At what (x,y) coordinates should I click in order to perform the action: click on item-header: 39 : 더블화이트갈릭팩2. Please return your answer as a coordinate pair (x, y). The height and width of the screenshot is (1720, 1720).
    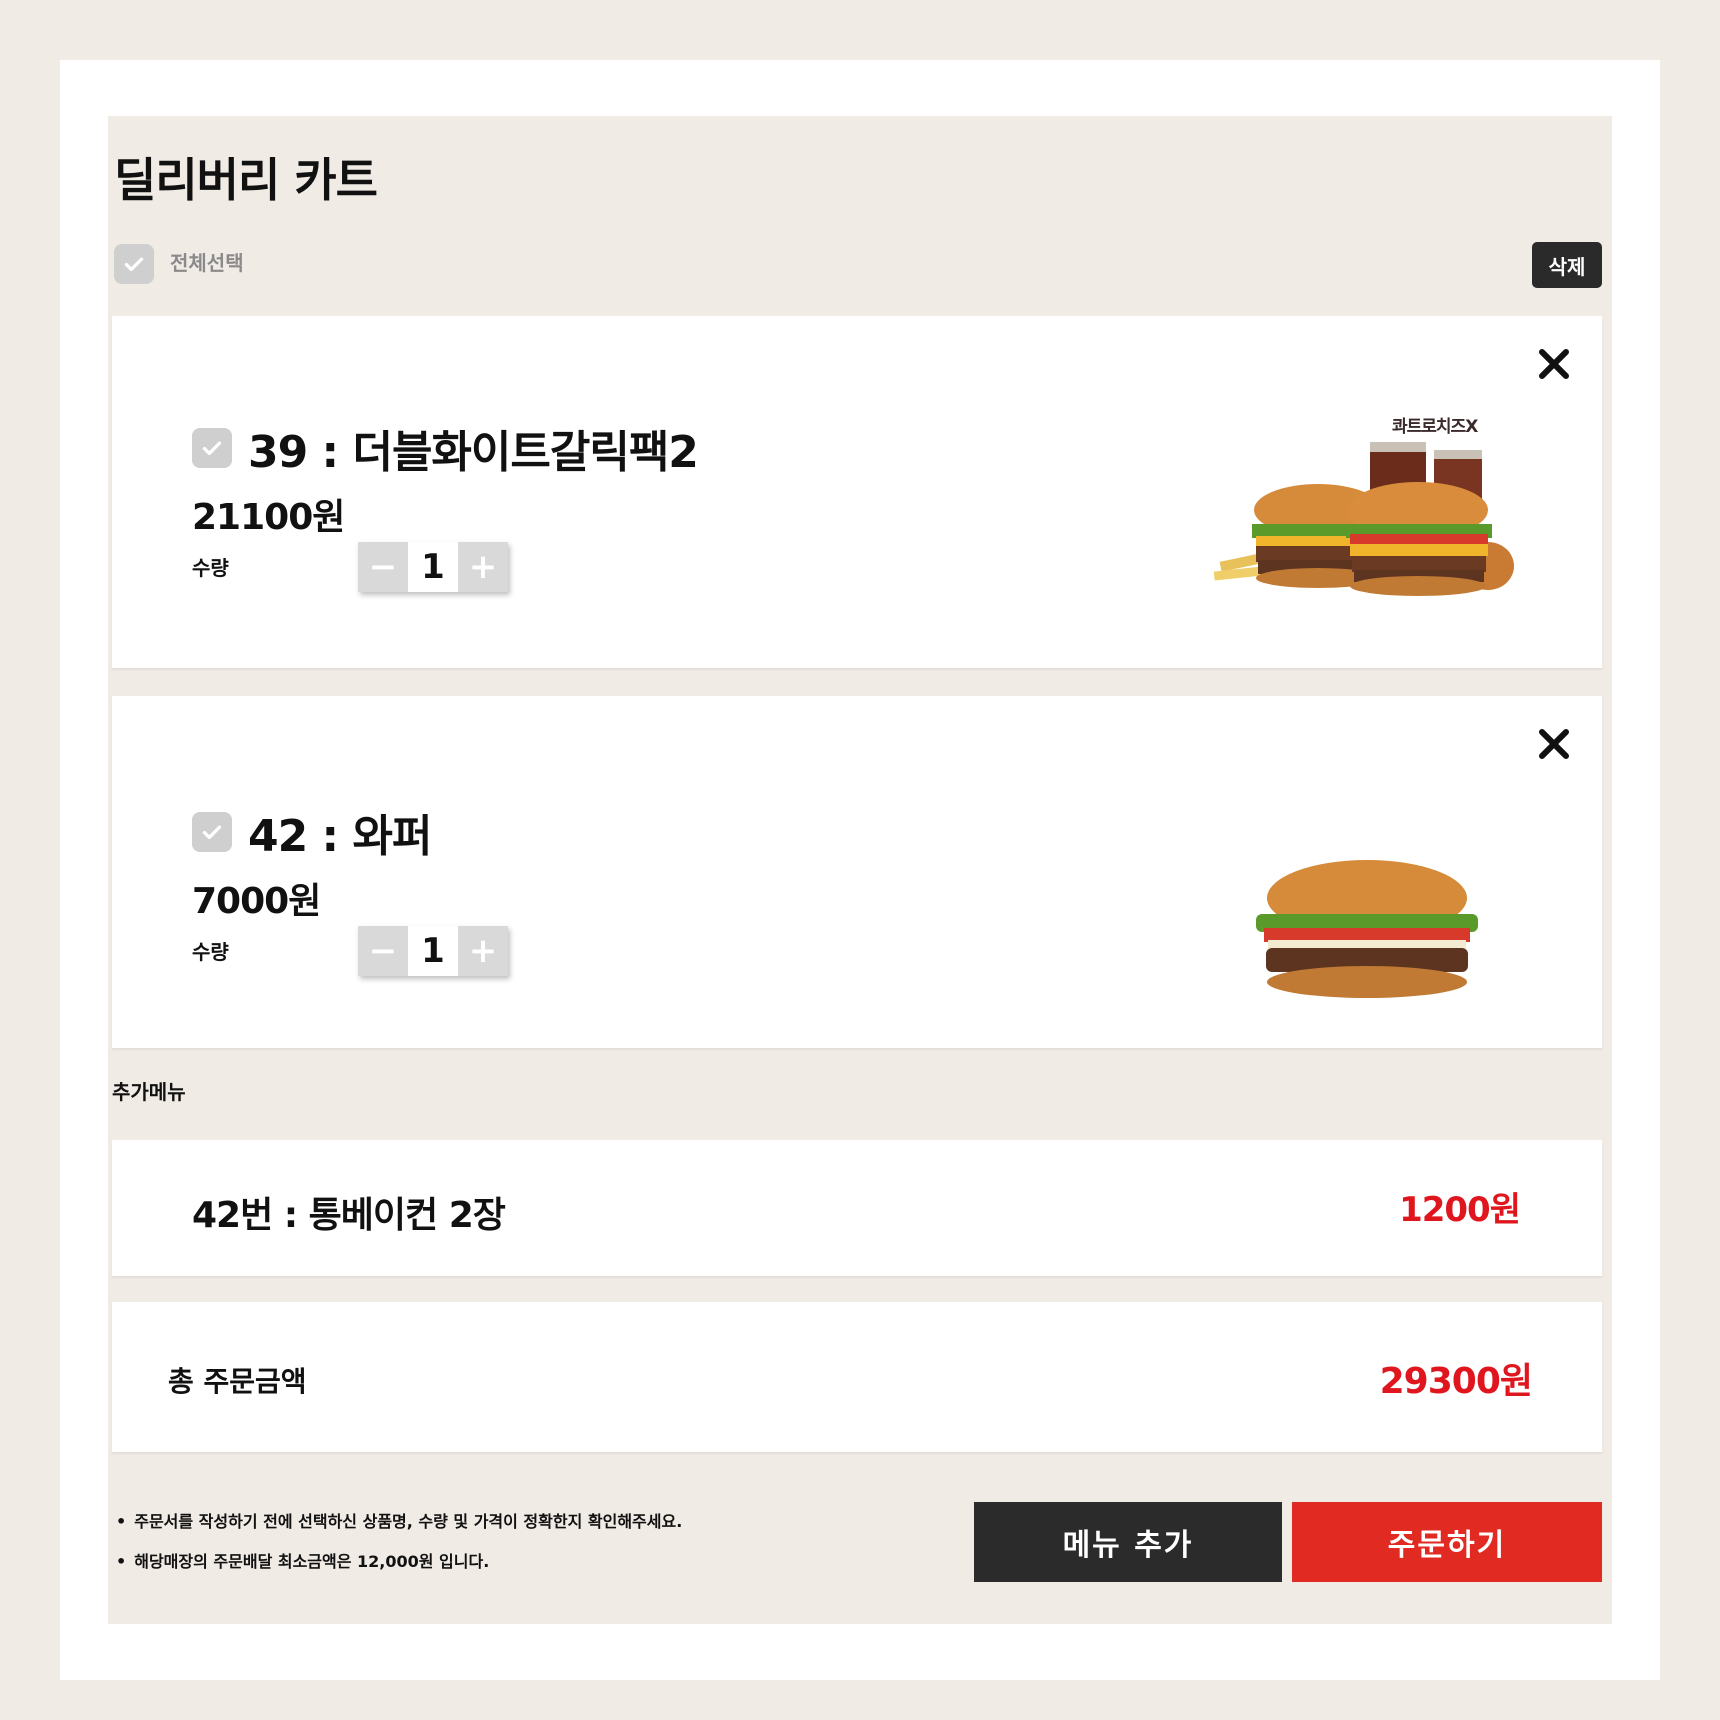
    Looking at the image, I should click on (445, 448).